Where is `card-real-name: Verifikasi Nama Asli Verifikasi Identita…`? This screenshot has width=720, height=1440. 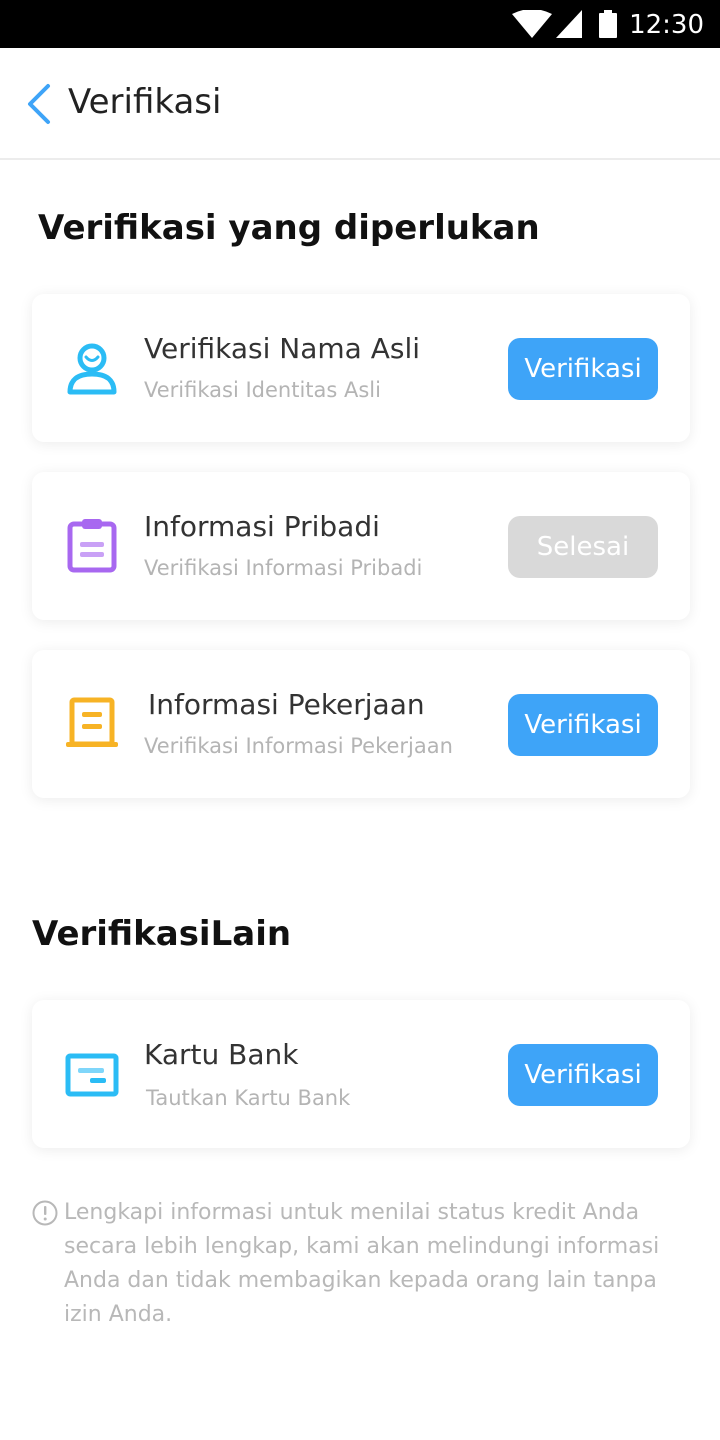
card-real-name: Verifikasi Nama Asli Verifikasi Identita… is located at coordinates (361, 368).